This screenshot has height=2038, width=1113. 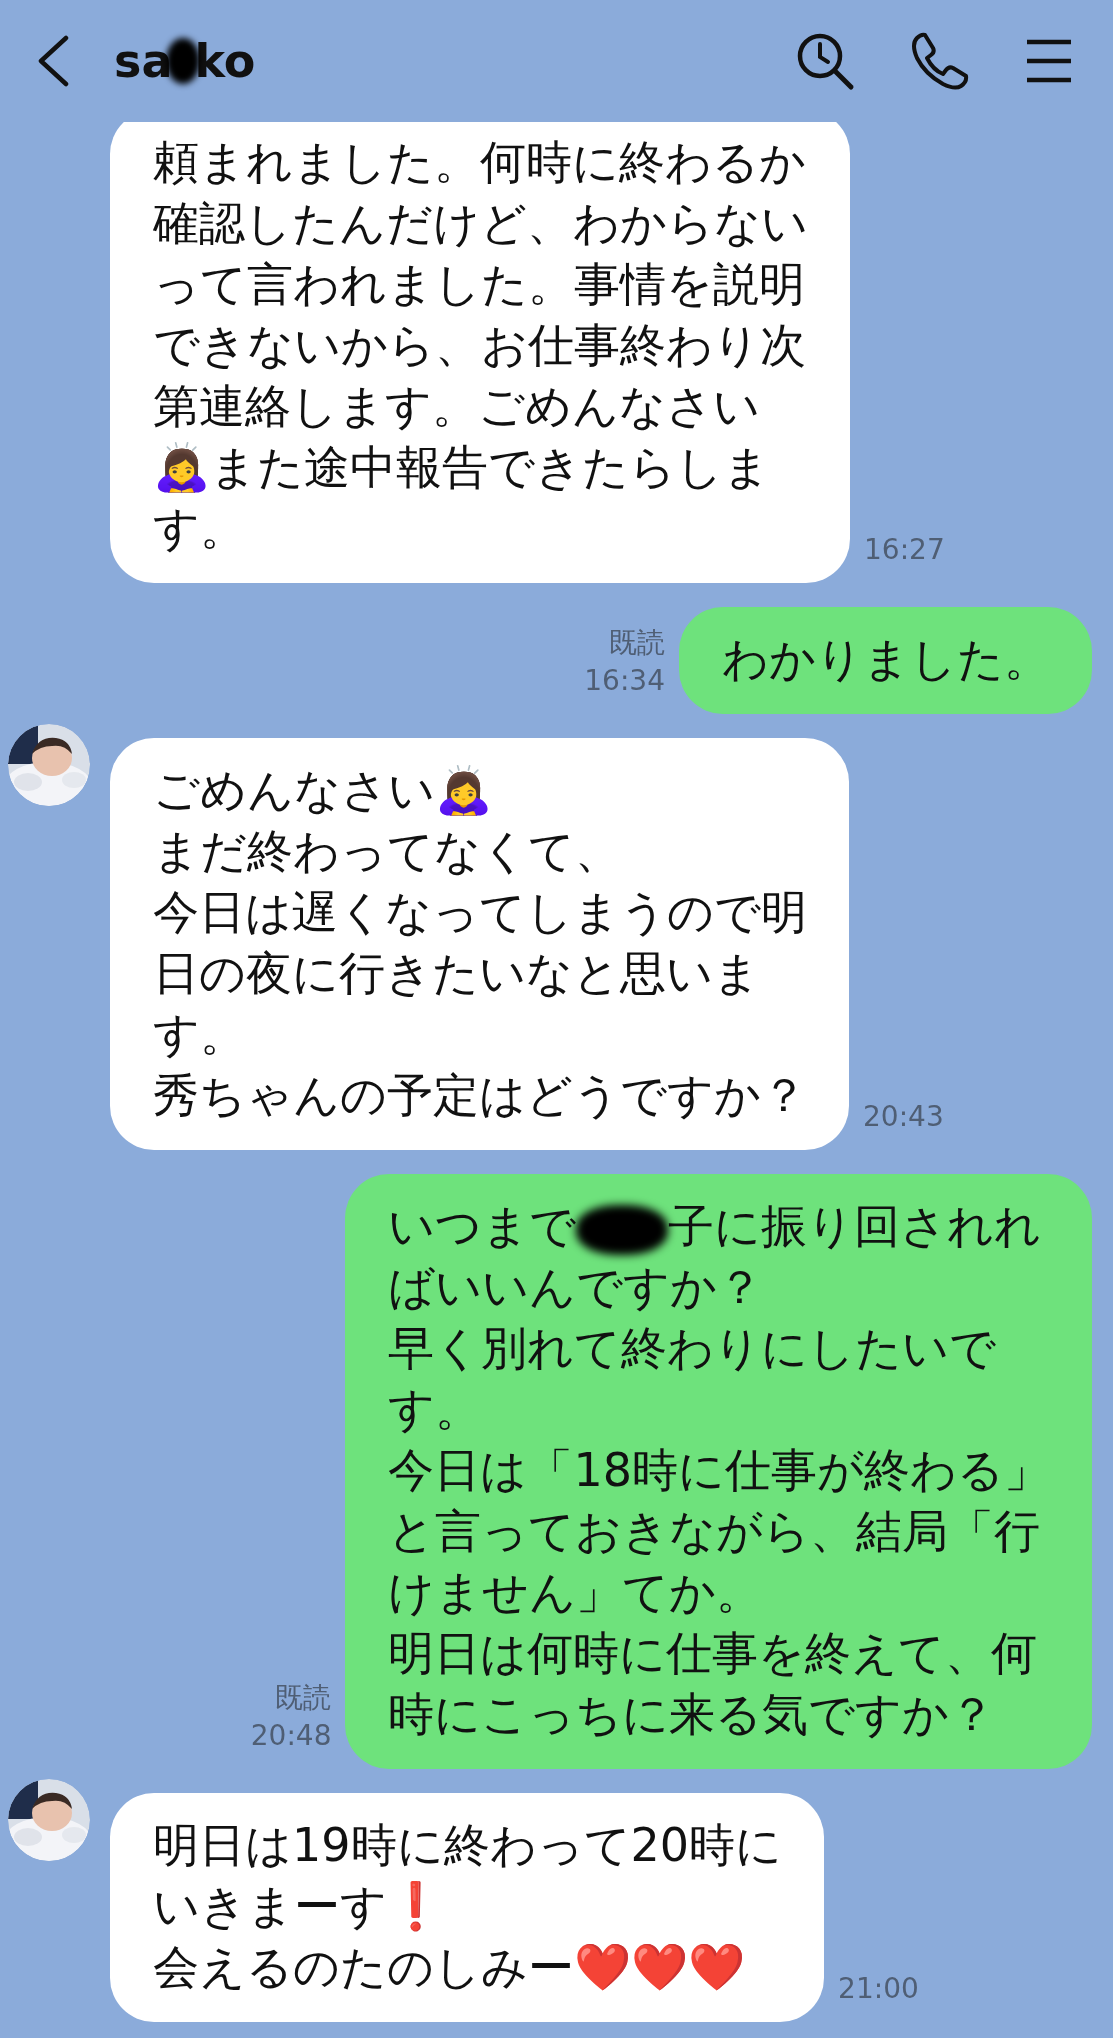 I want to click on message-text: 第連絡します。ごめんなさい, so click(x=457, y=406).